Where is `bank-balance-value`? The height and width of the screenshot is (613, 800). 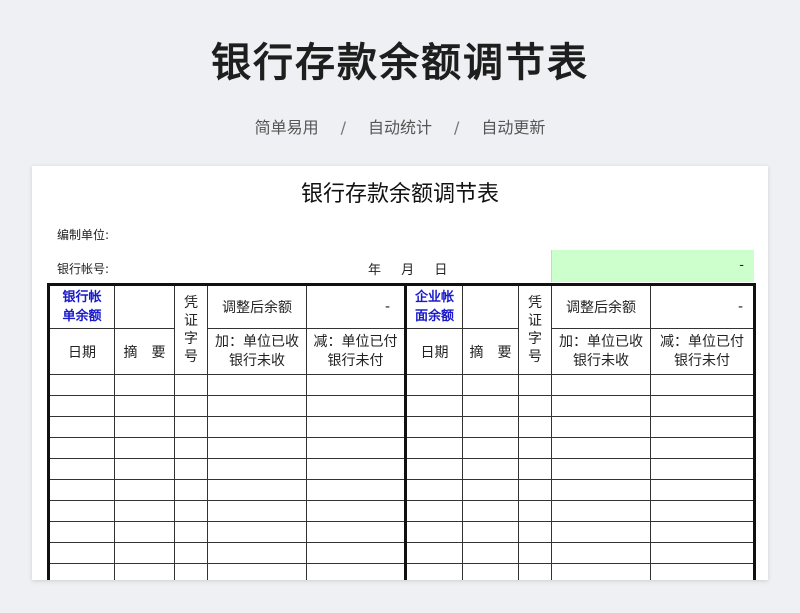
bank-balance-value is located at coordinates (144, 306).